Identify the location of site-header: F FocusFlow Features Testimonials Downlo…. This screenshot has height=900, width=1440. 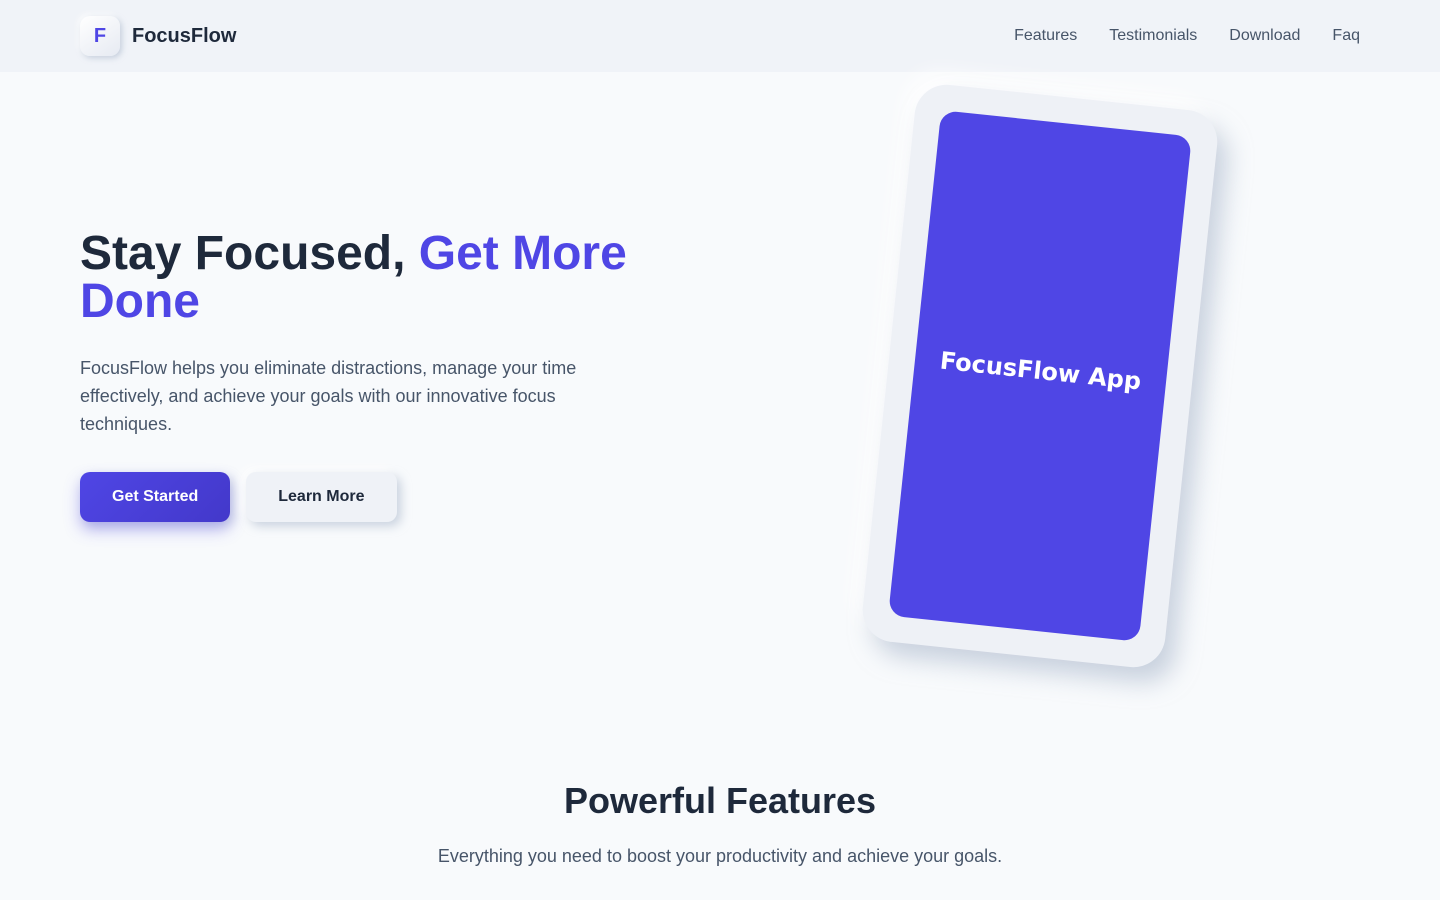
(720, 36).